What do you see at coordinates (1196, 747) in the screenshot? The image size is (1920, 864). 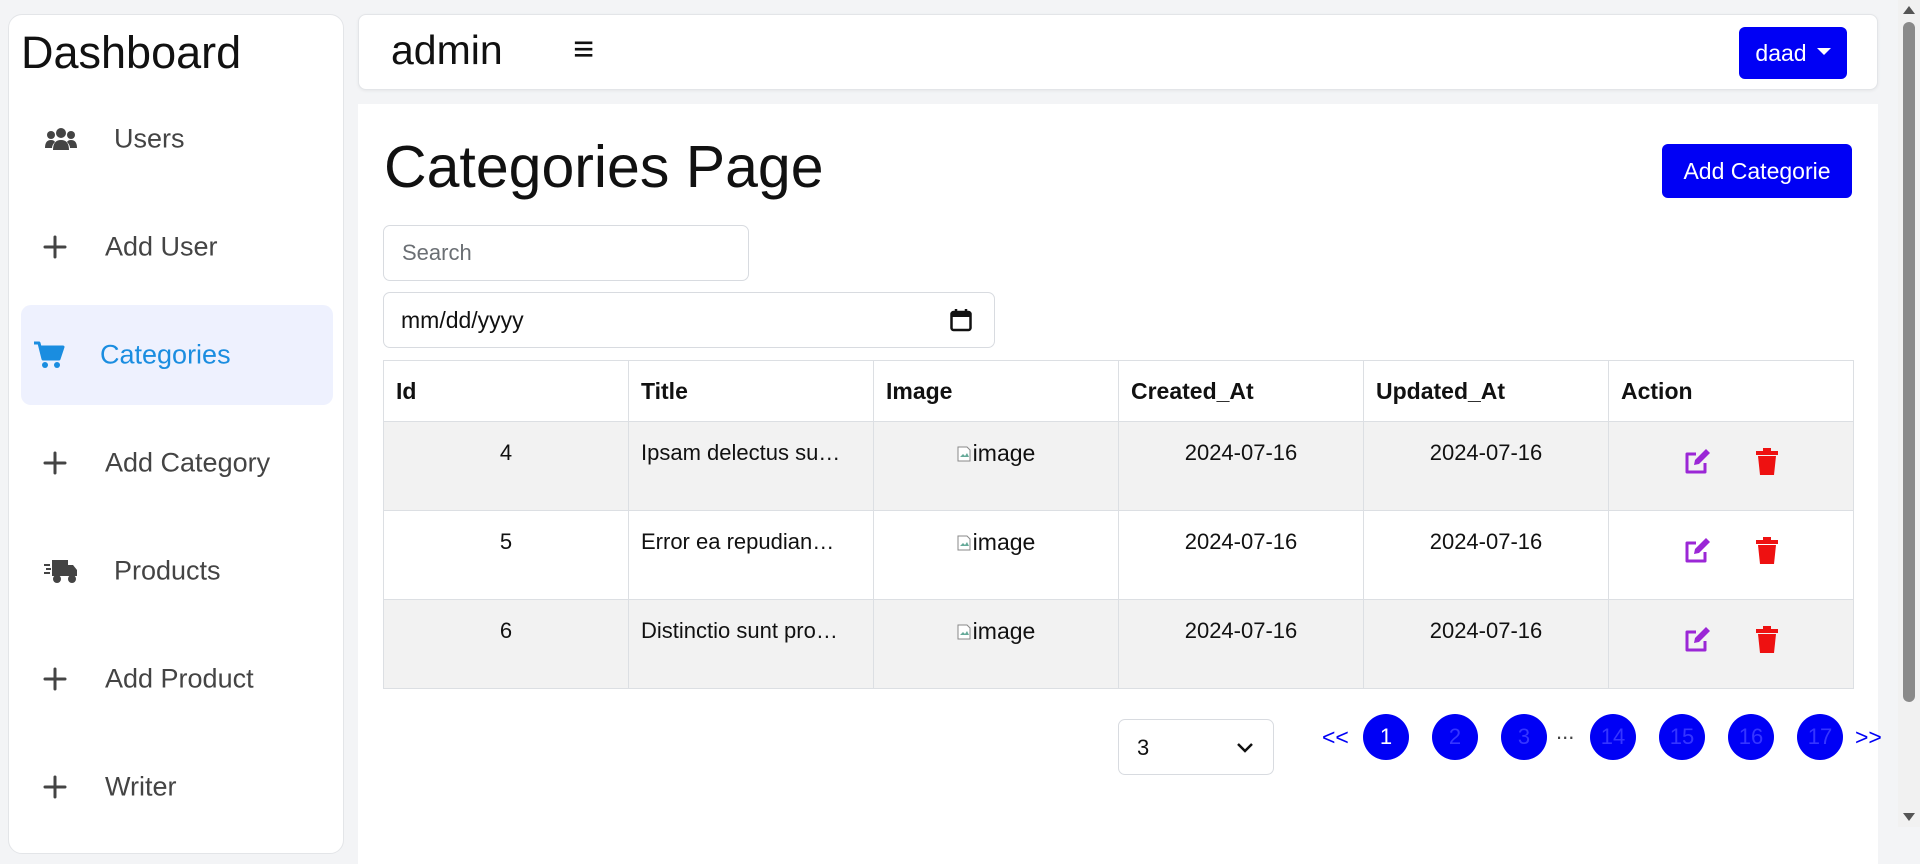 I see `per-page-select: 3` at bounding box center [1196, 747].